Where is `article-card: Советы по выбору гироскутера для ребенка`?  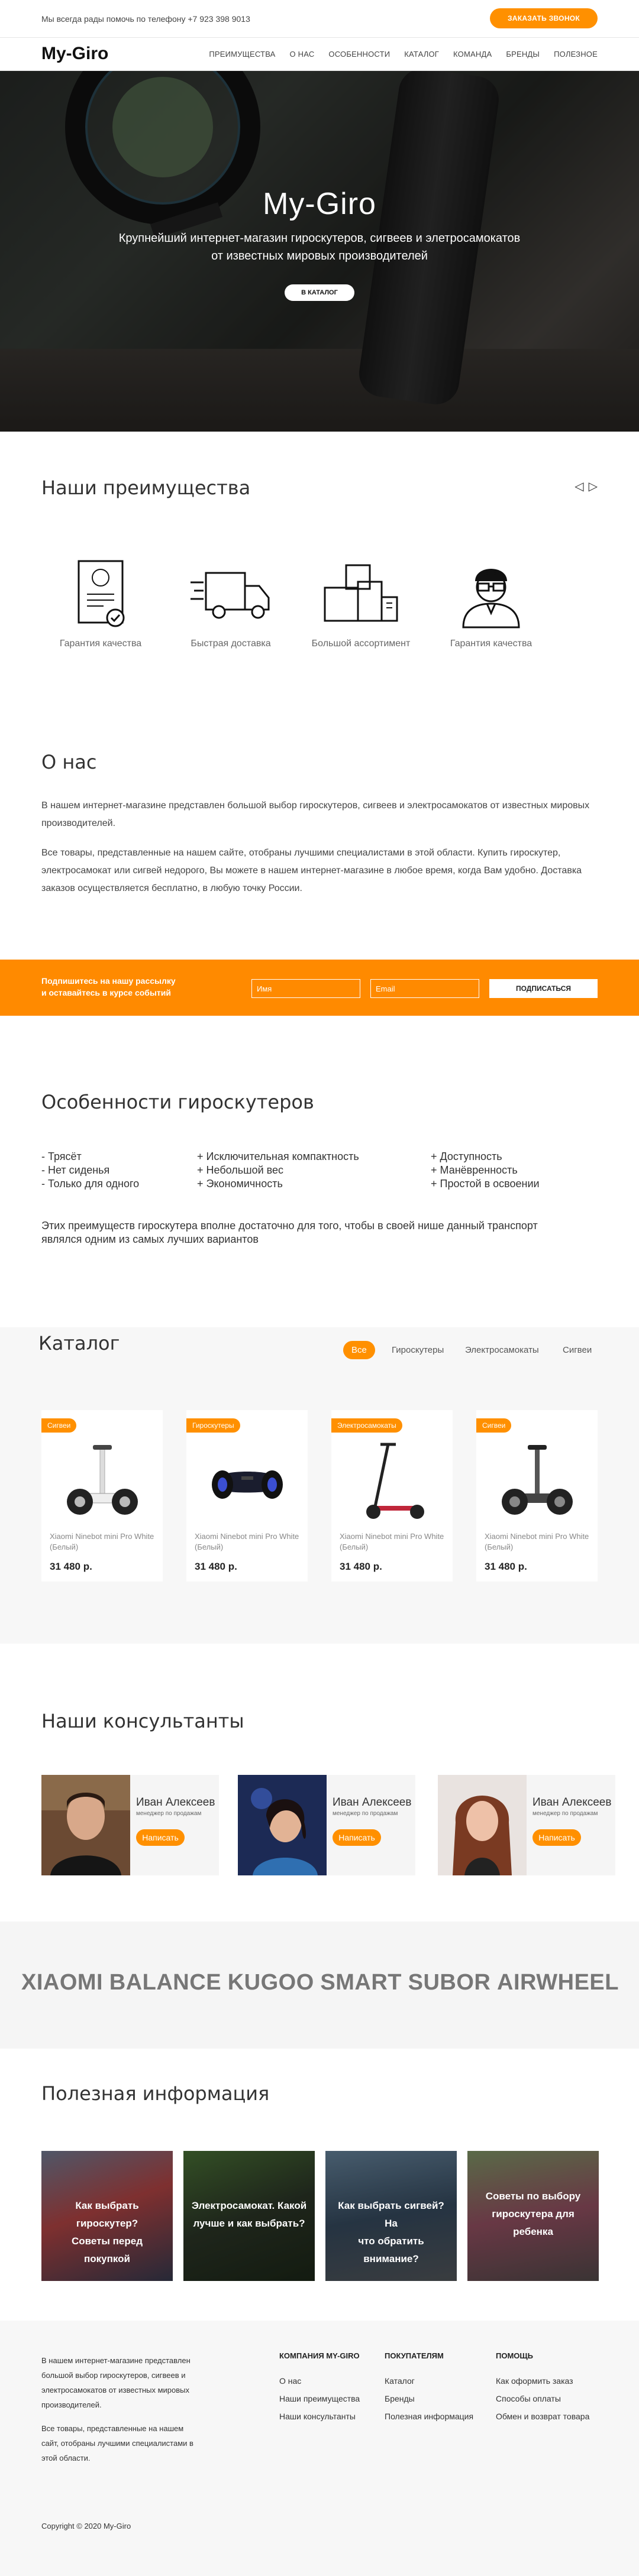 article-card: Советы по выбору гироскутера для ребенка is located at coordinates (533, 2216).